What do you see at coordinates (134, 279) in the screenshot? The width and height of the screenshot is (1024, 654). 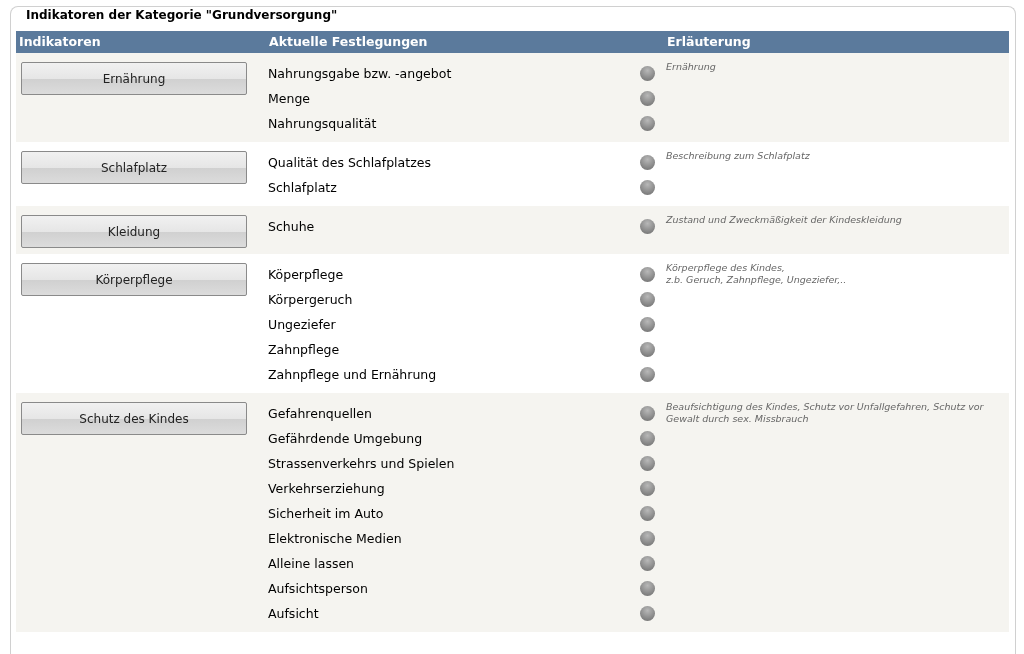 I see `indicator-button: Körperpflege` at bounding box center [134, 279].